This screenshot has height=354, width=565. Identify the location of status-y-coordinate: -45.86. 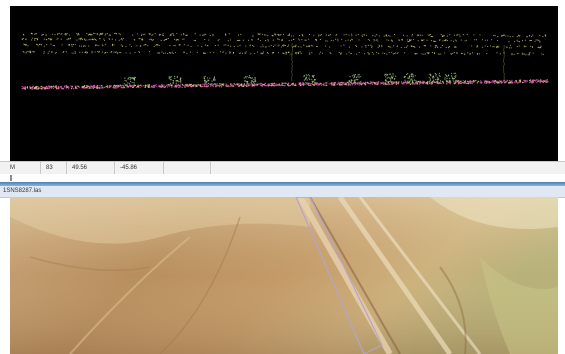
(129, 168).